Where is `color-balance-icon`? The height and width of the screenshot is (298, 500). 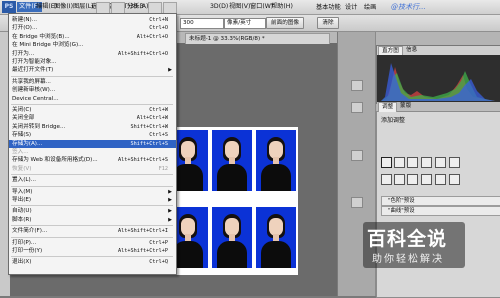 color-balance-icon is located at coordinates (386, 179).